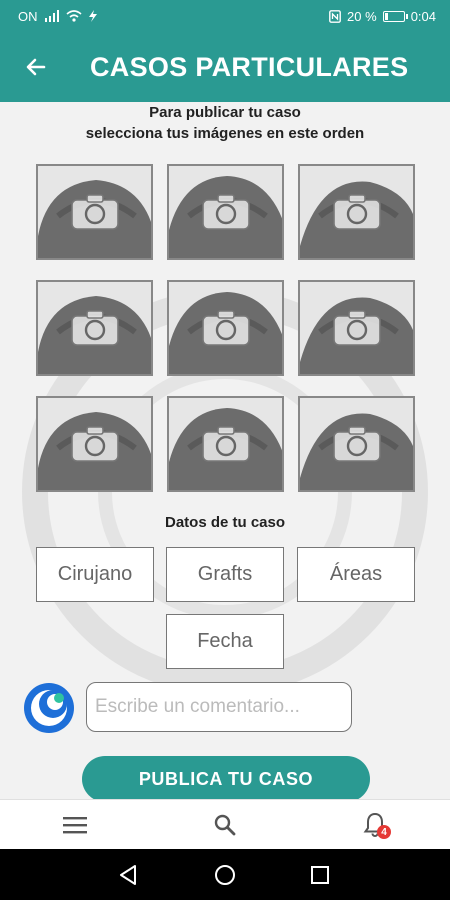 The width and height of the screenshot is (450, 900). I want to click on bottom-nav: 4, so click(225, 824).